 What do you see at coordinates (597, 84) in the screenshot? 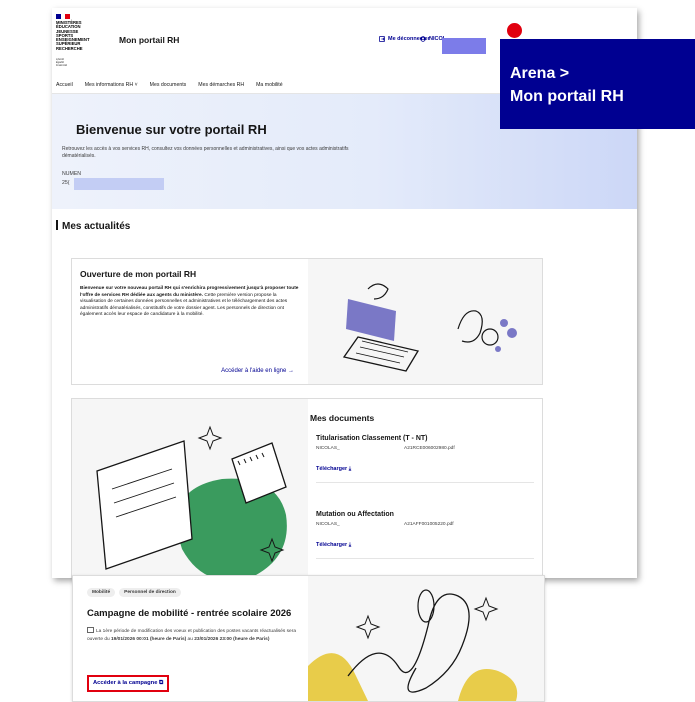
I see `breadcrumb-overlay: Arena > Mon portail RH` at bounding box center [597, 84].